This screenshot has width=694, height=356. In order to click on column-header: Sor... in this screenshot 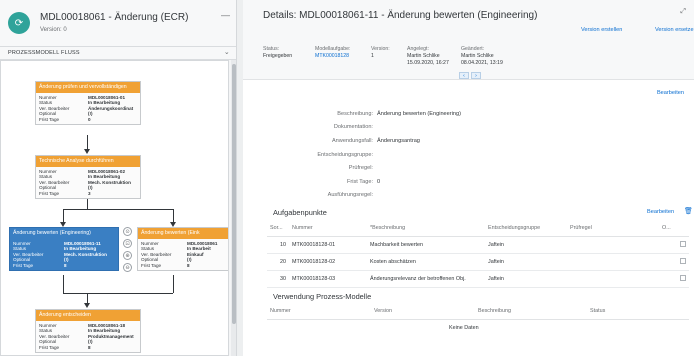, I will do `click(278, 228)`.